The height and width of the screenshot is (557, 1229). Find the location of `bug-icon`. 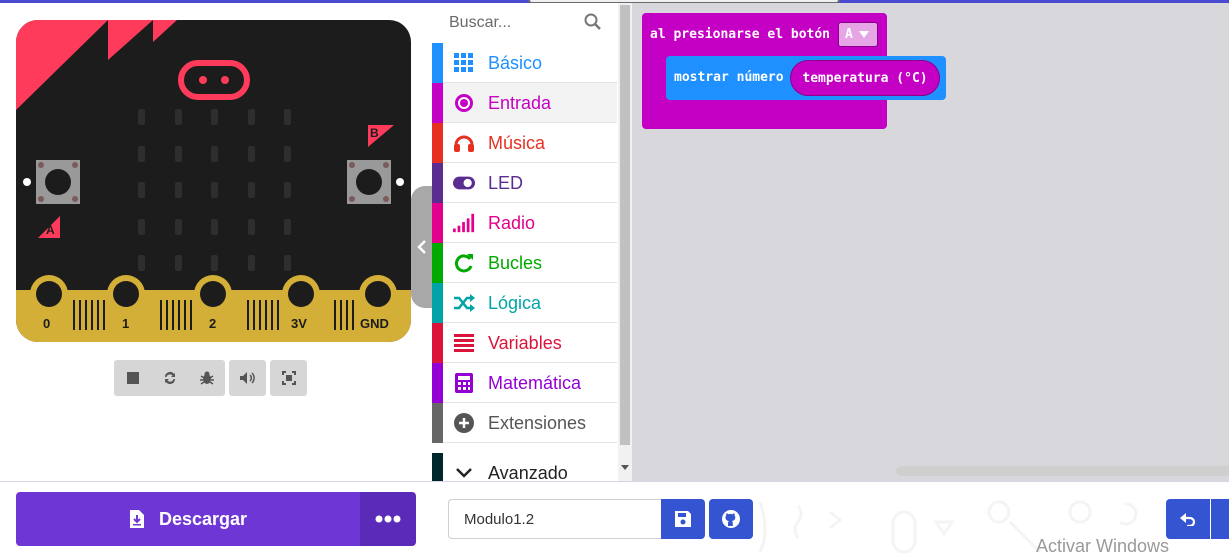

bug-icon is located at coordinates (206, 378).